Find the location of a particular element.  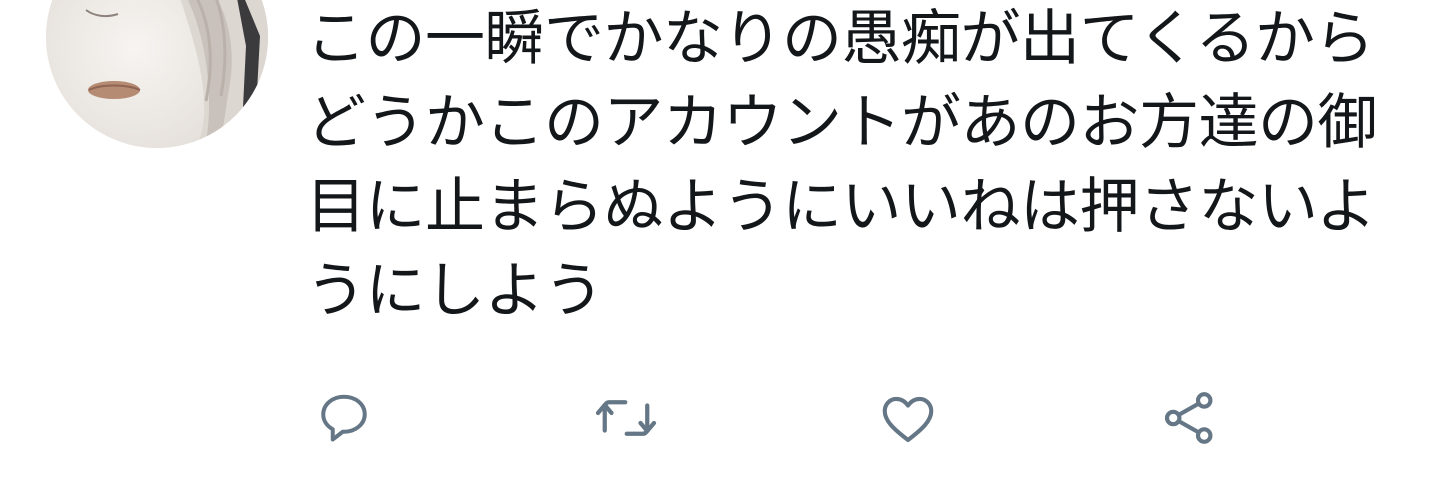

retweet-button is located at coordinates (626, 418).